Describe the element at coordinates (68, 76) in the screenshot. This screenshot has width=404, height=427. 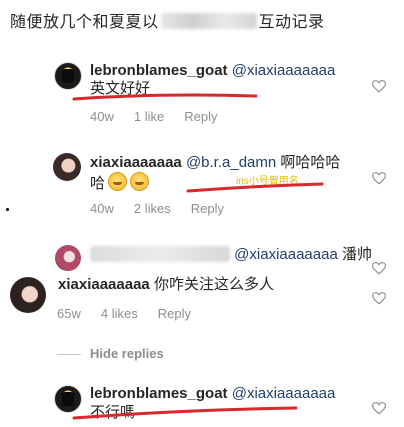
I see `avatar-lebron` at that location.